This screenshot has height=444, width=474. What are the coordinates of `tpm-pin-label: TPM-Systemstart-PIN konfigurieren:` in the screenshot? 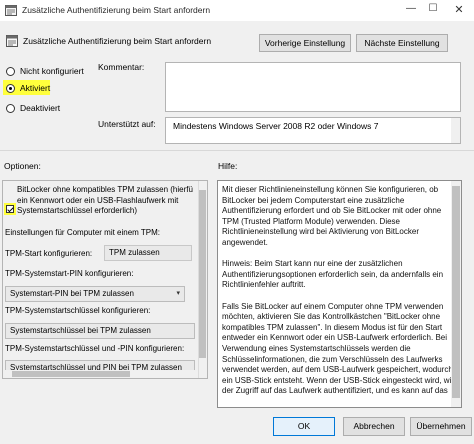 It's located at (69, 273).